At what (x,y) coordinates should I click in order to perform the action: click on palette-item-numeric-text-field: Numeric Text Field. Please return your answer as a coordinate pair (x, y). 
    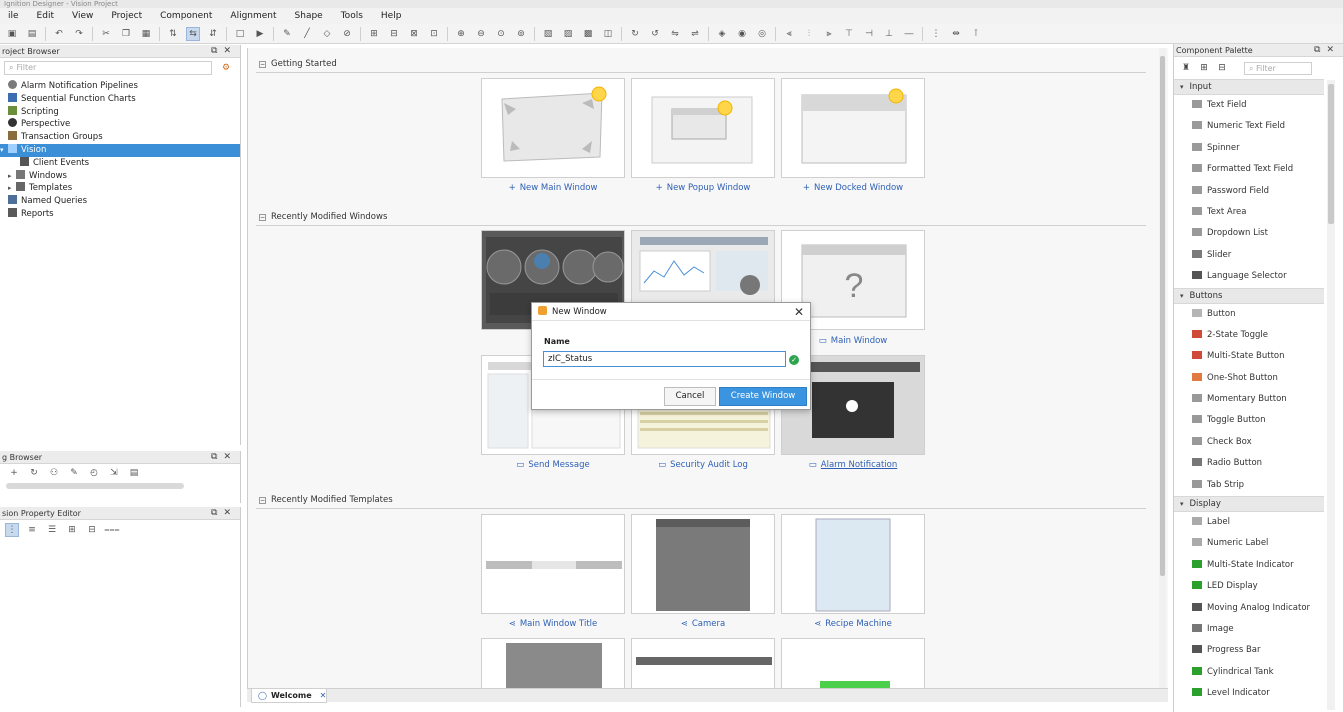
    Looking at the image, I should click on (1249, 126).